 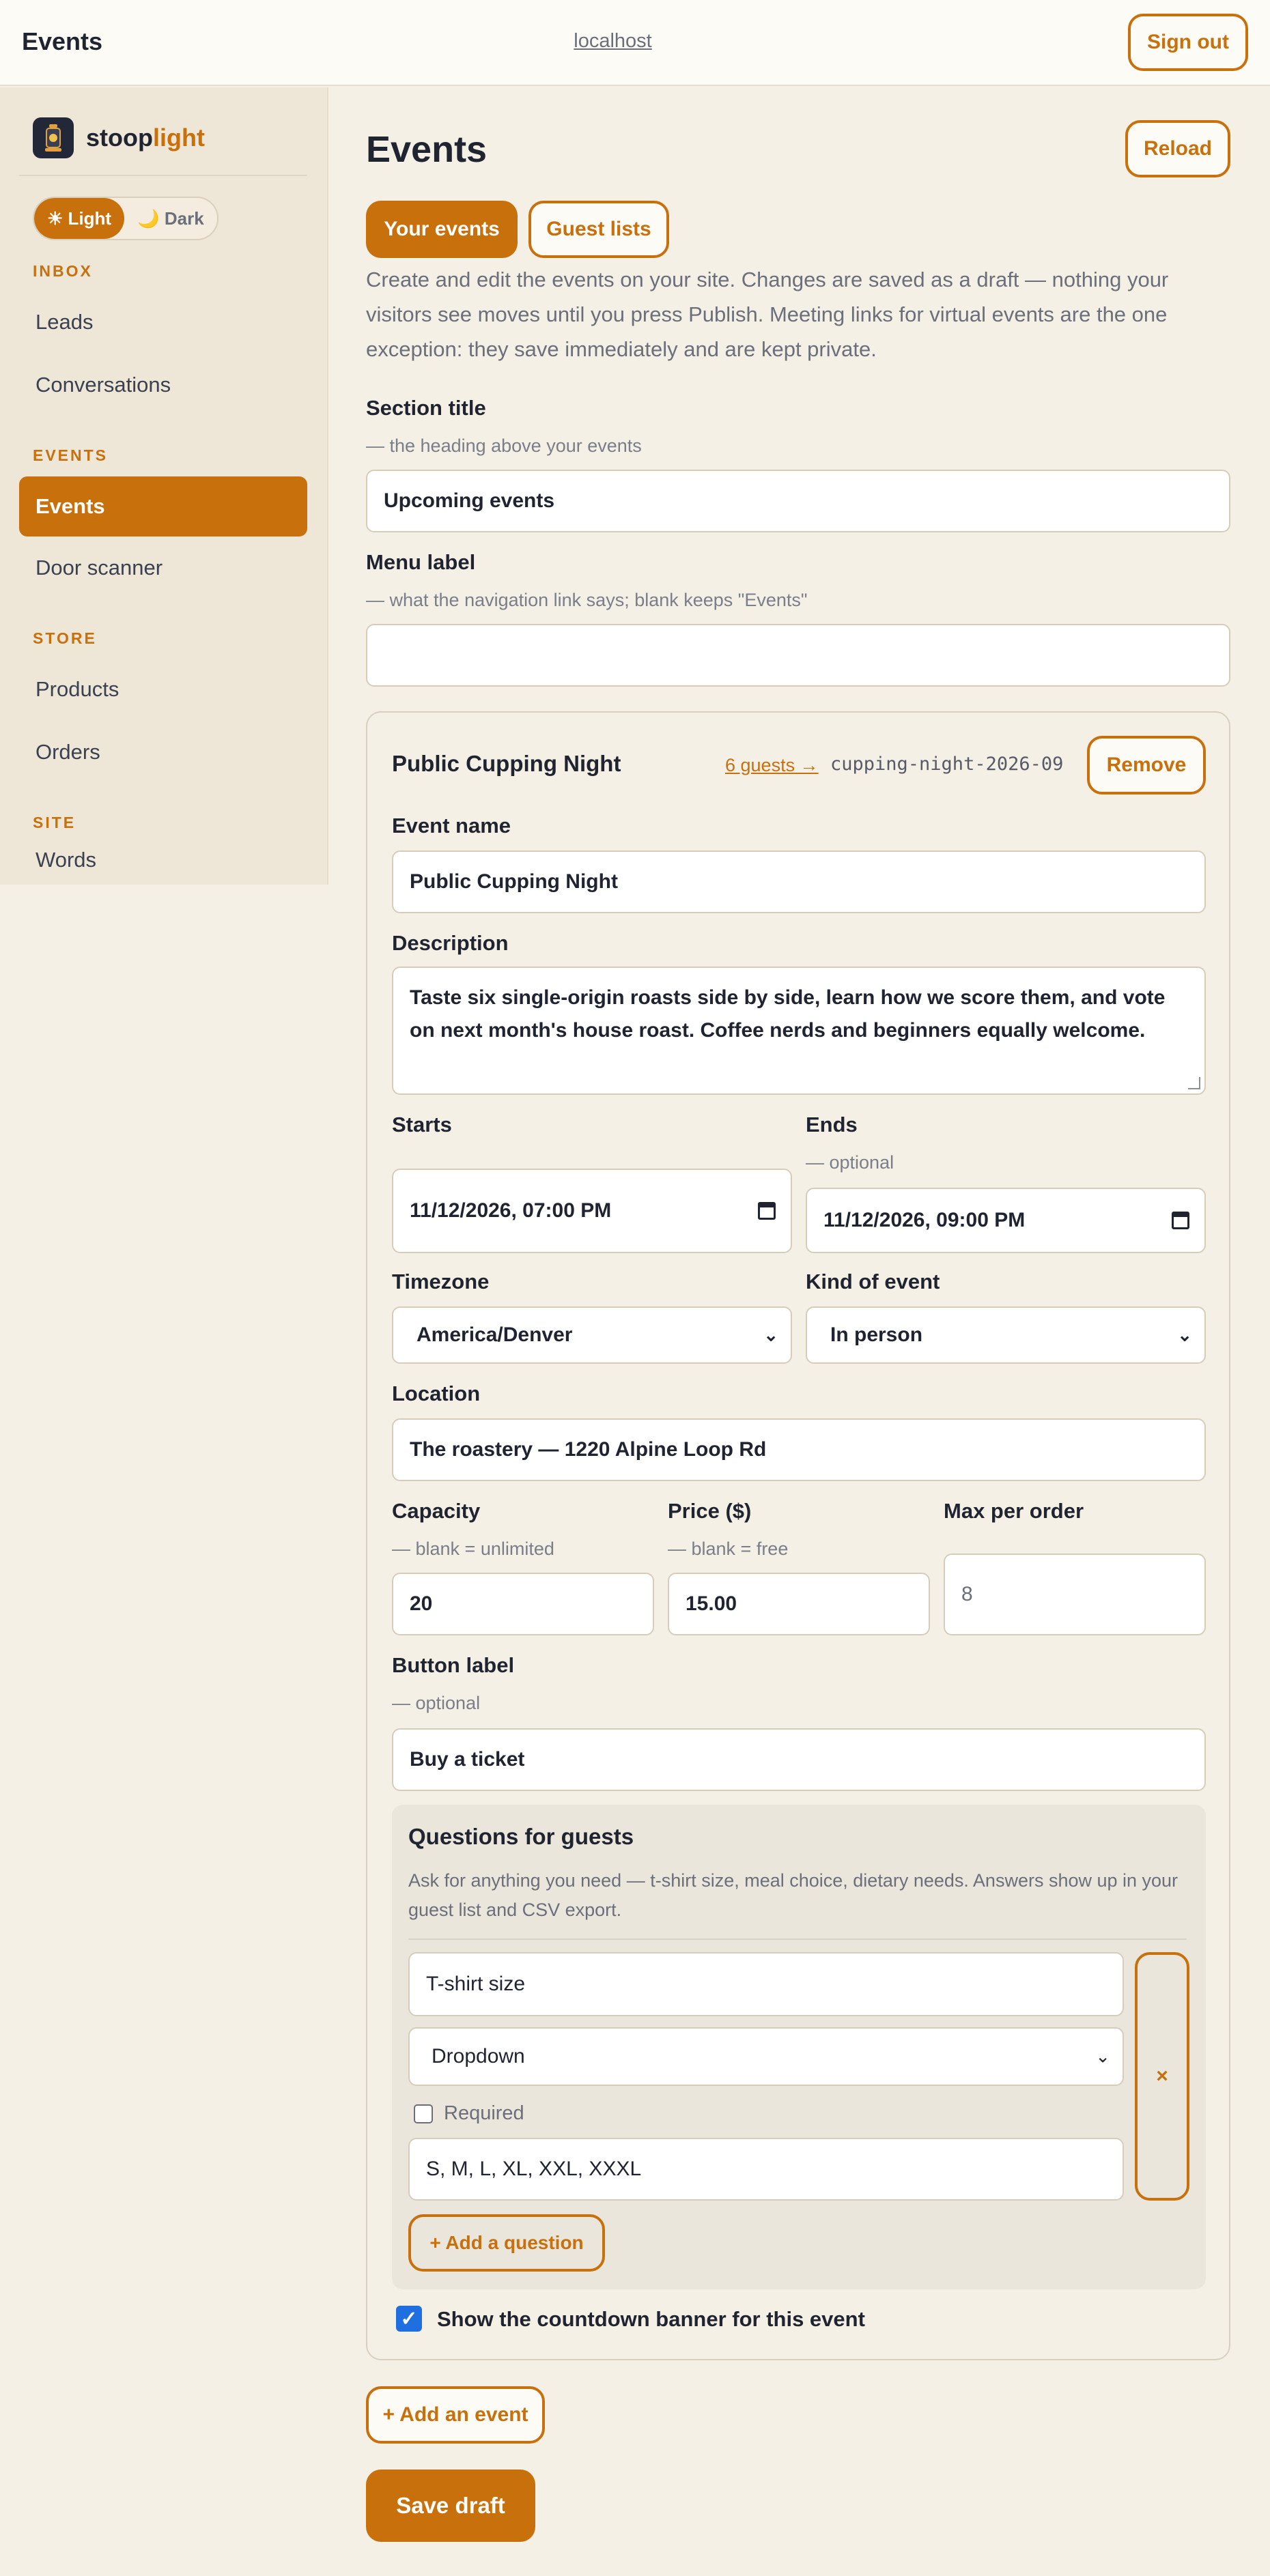 I want to click on light-theme-option: ☀ Light, so click(x=79, y=218).